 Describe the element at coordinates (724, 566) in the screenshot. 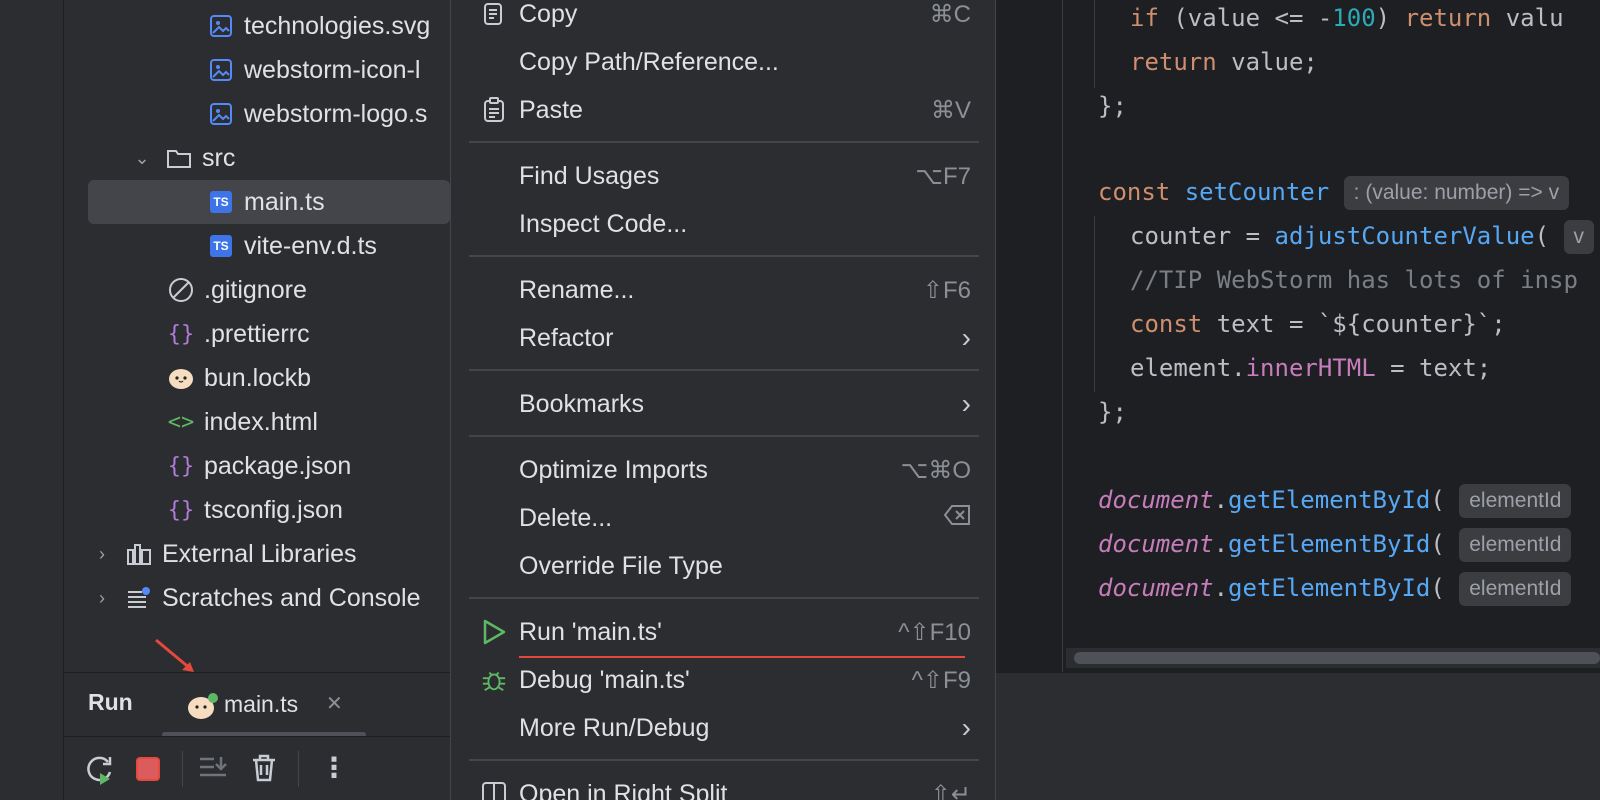

I see `menu-item-override-file-type: Override File Type` at that location.